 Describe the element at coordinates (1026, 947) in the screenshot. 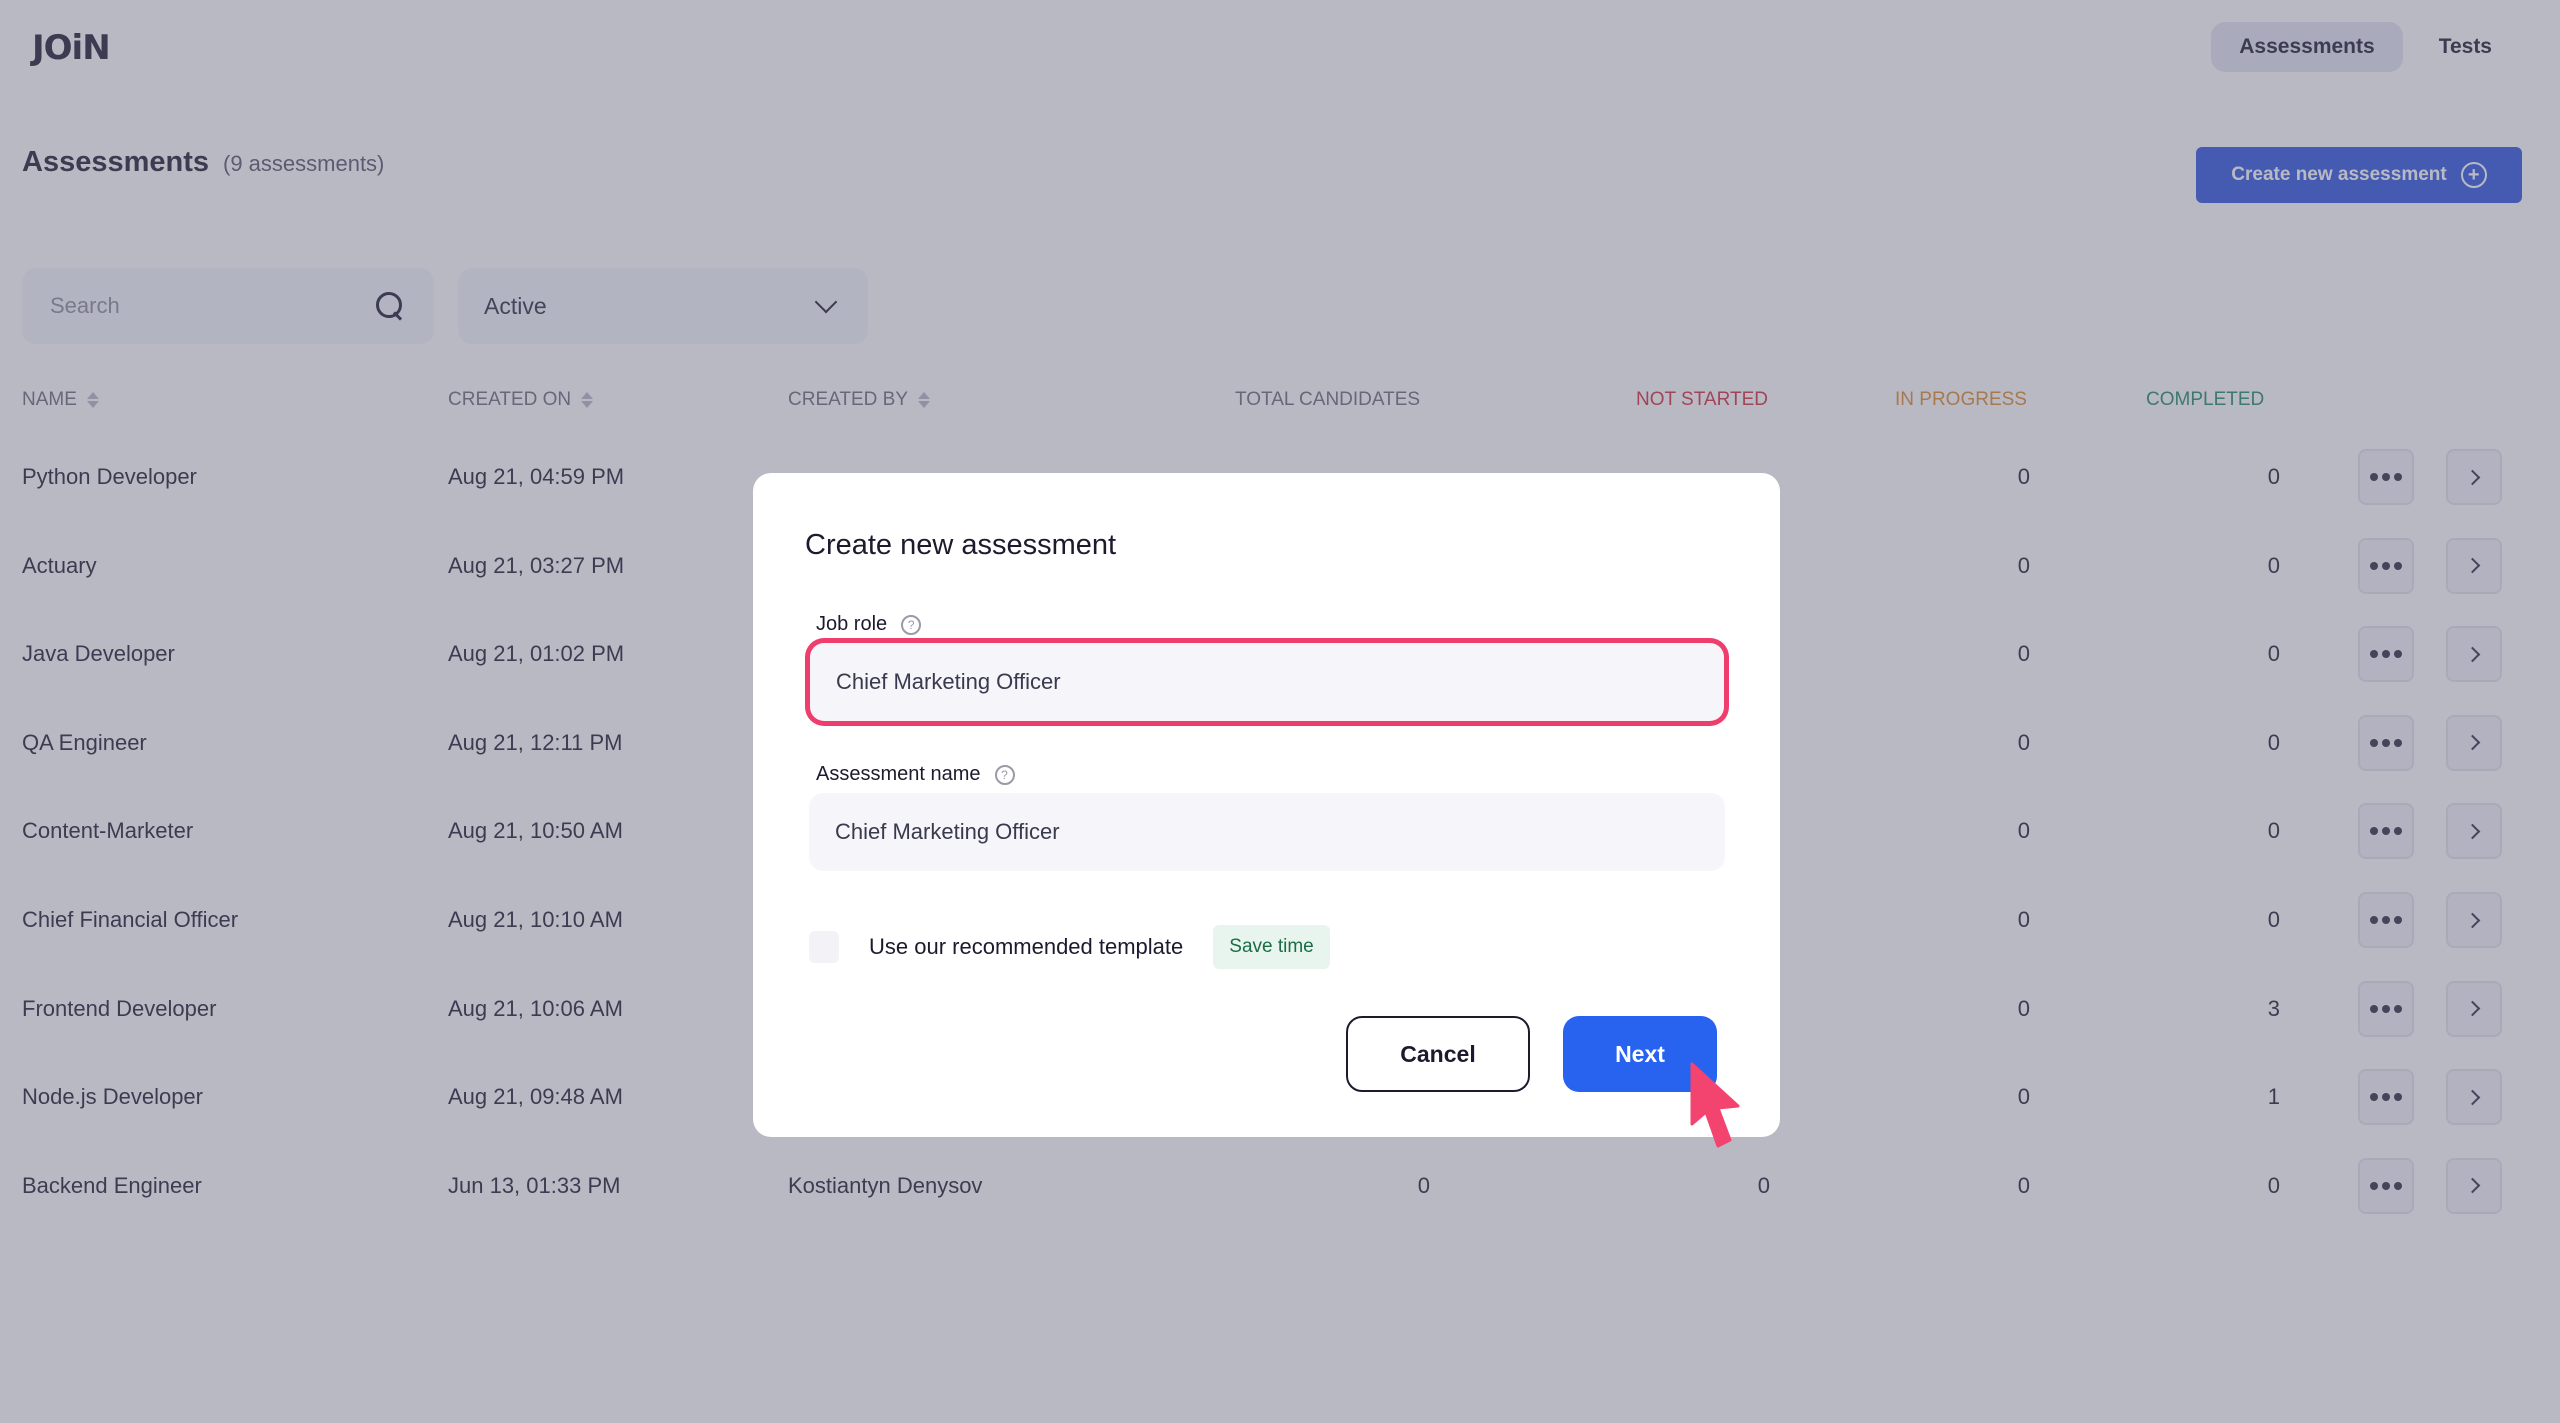

I see `template-checkbox-label: Use our recommended template` at that location.